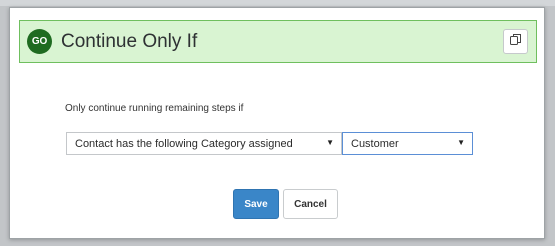 The width and height of the screenshot is (555, 246). I want to click on category-select-value: Customer, so click(375, 143).